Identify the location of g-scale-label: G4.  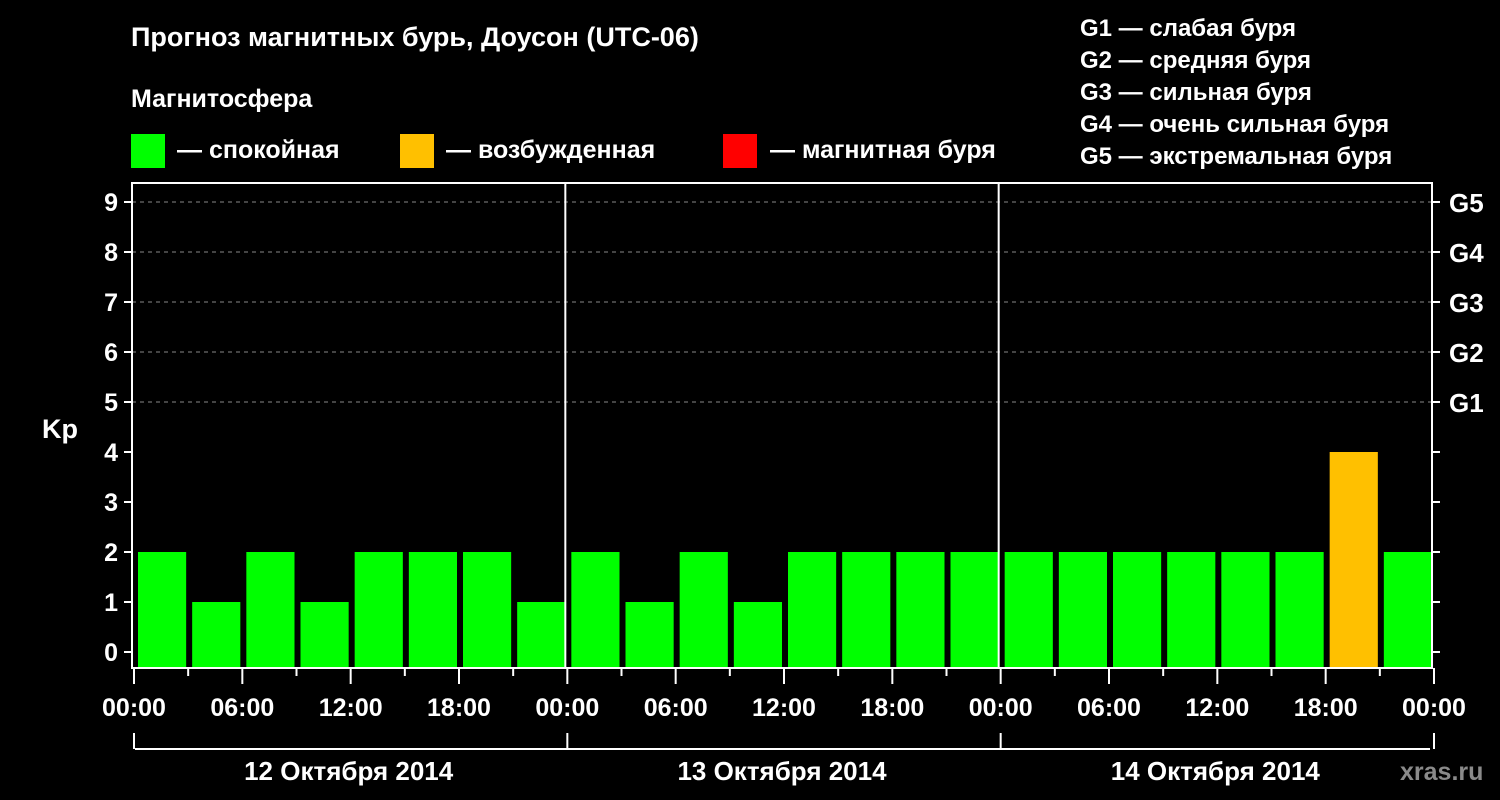
(1466, 253).